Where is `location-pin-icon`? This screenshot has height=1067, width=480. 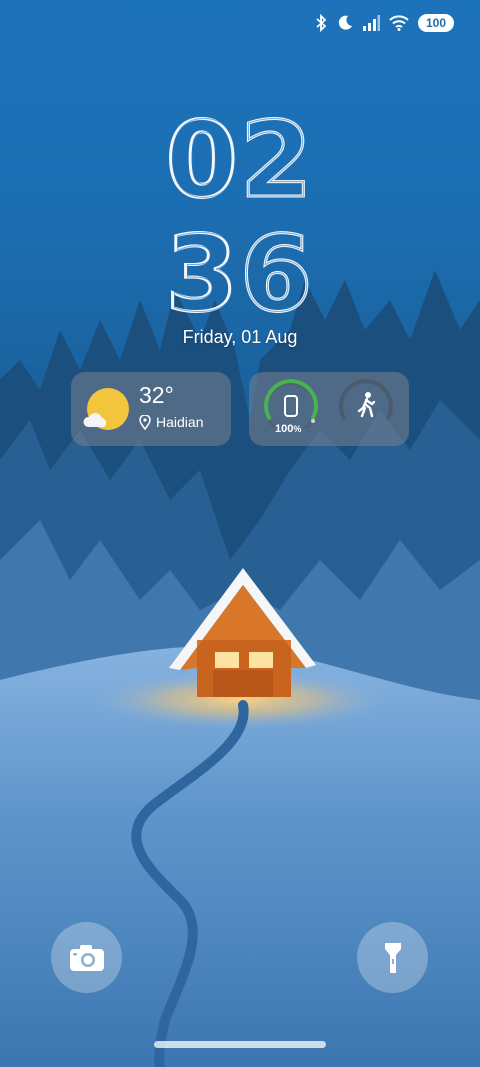 location-pin-icon is located at coordinates (145, 422).